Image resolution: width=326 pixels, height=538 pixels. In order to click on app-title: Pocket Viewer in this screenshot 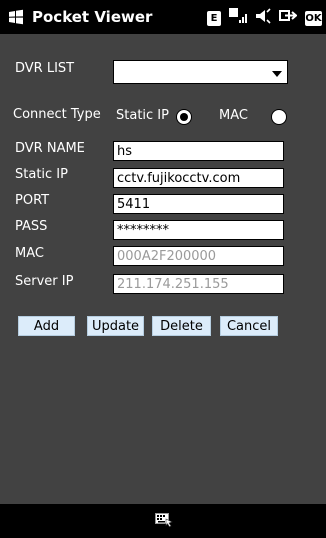, I will do `click(92, 17)`.